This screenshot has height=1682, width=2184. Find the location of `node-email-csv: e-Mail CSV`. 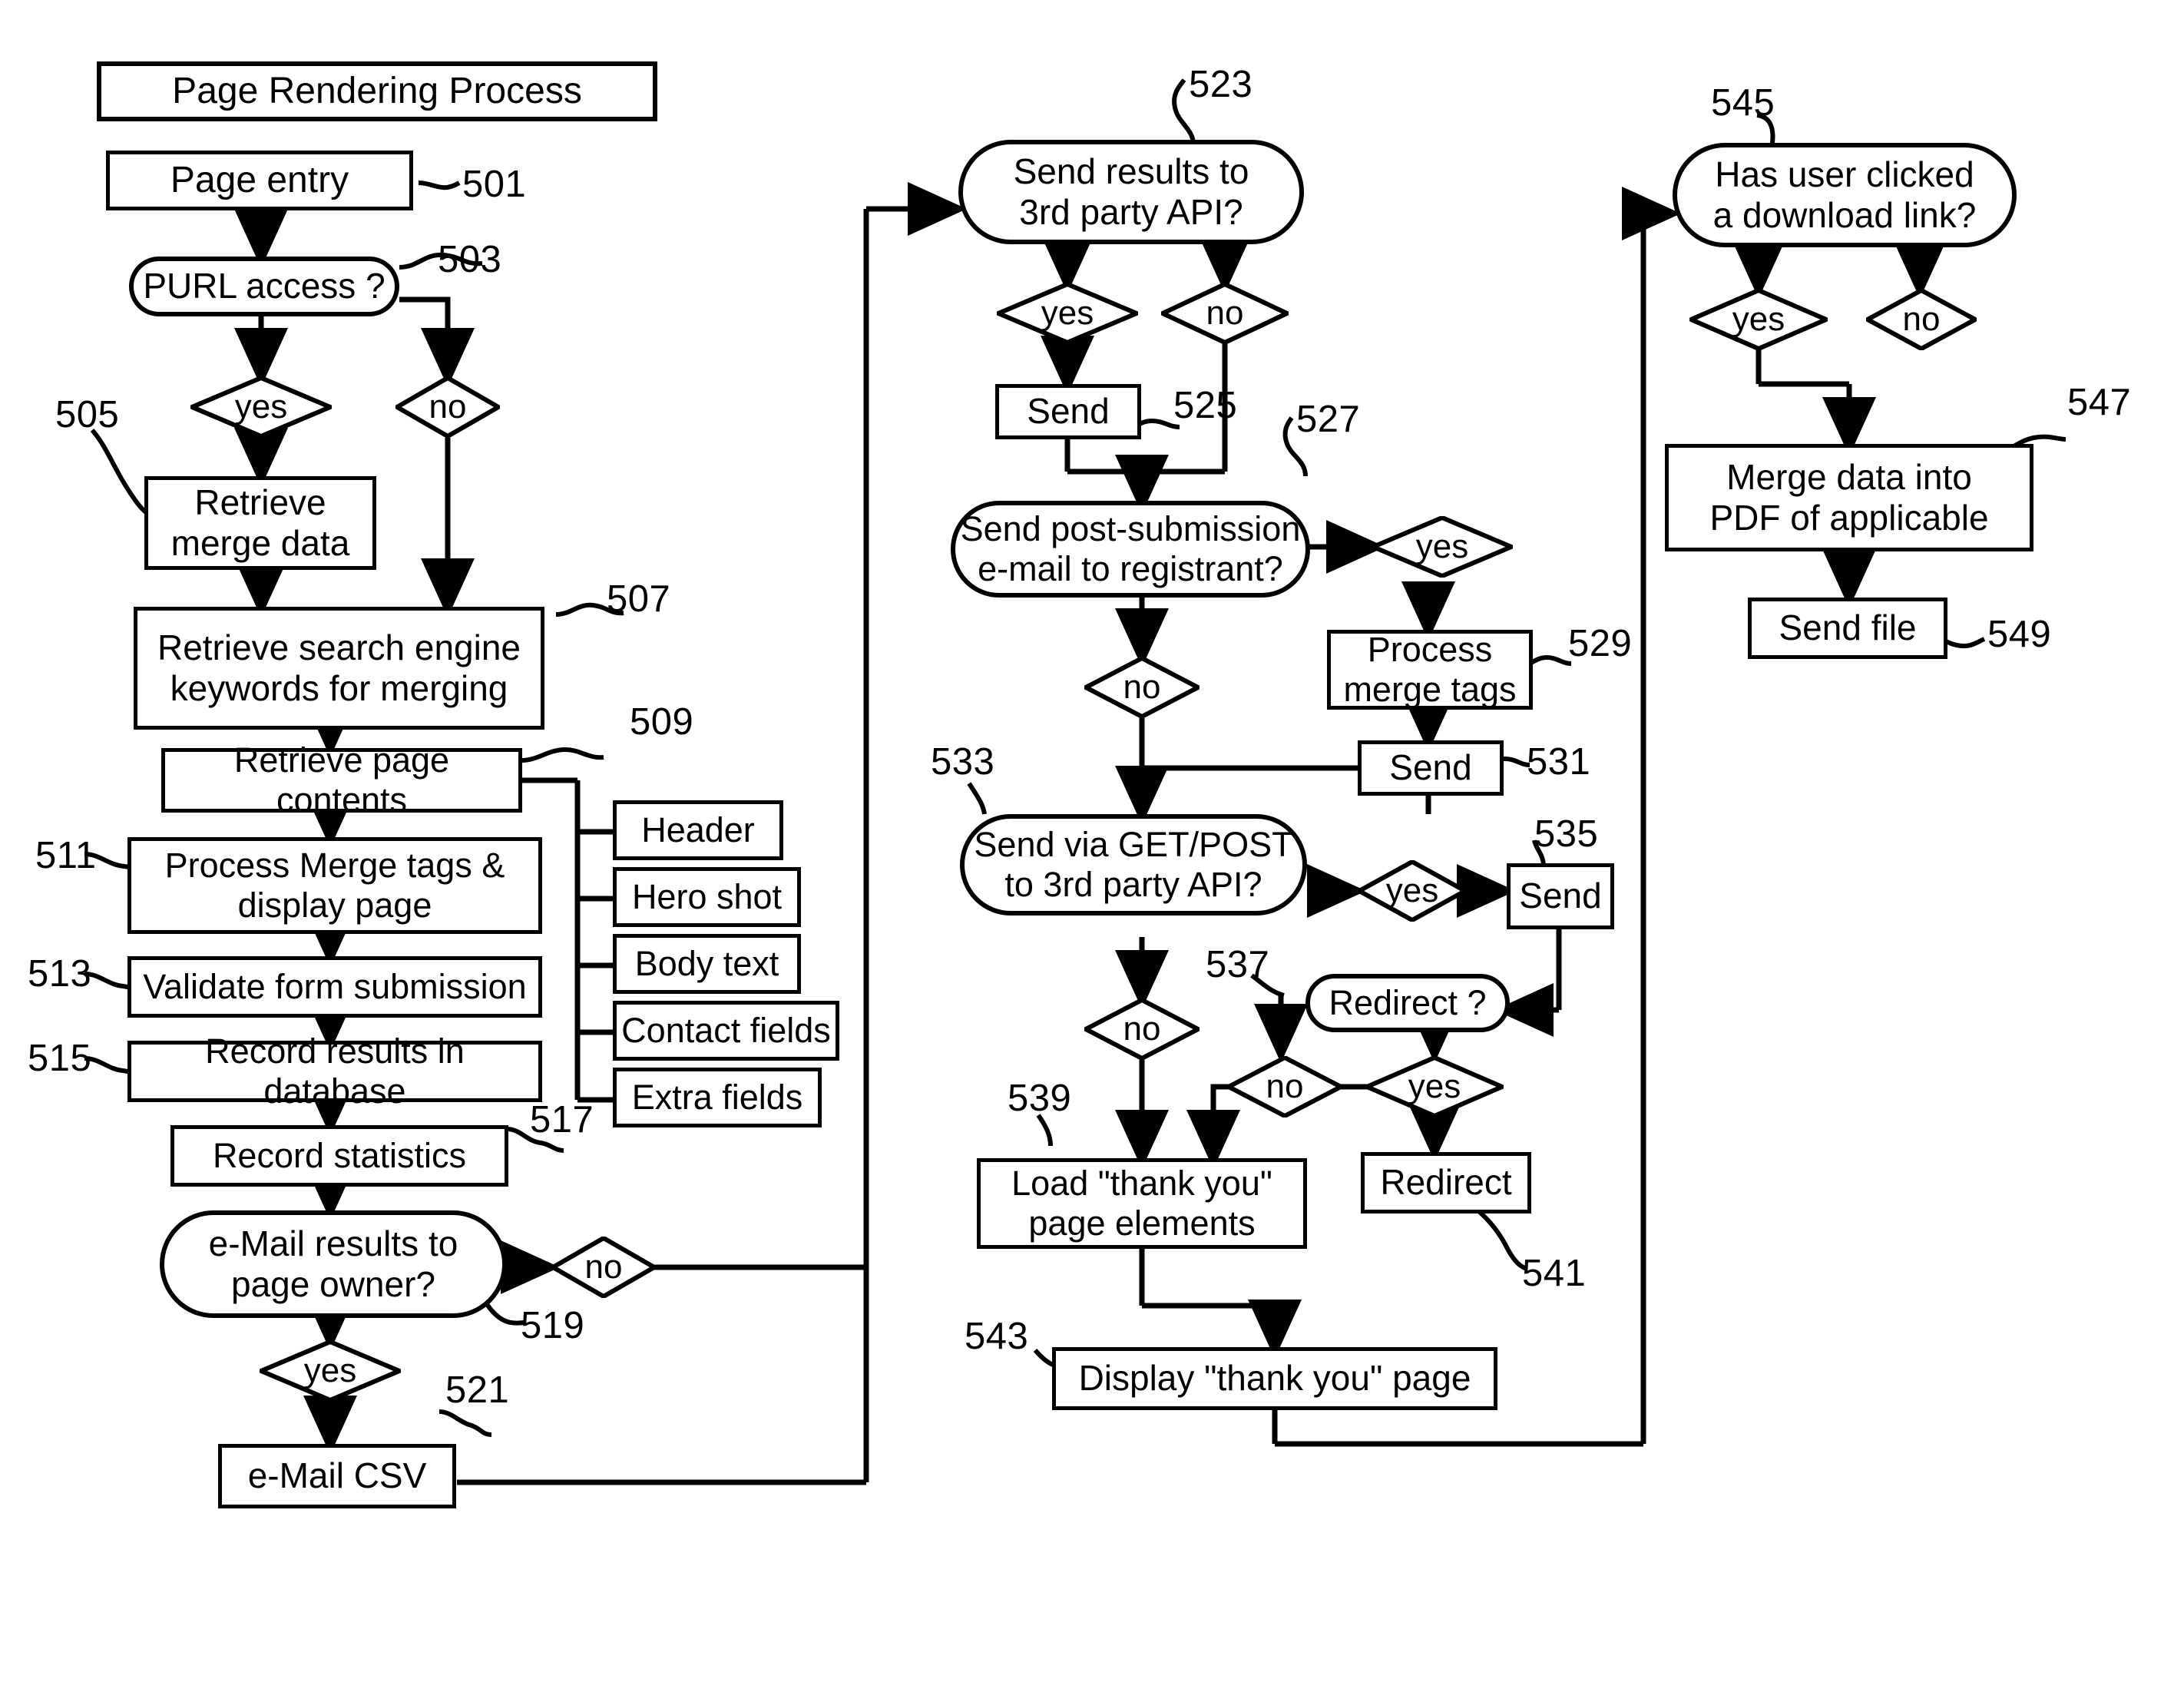

node-email-csv: e-Mail CSV is located at coordinates (337, 1476).